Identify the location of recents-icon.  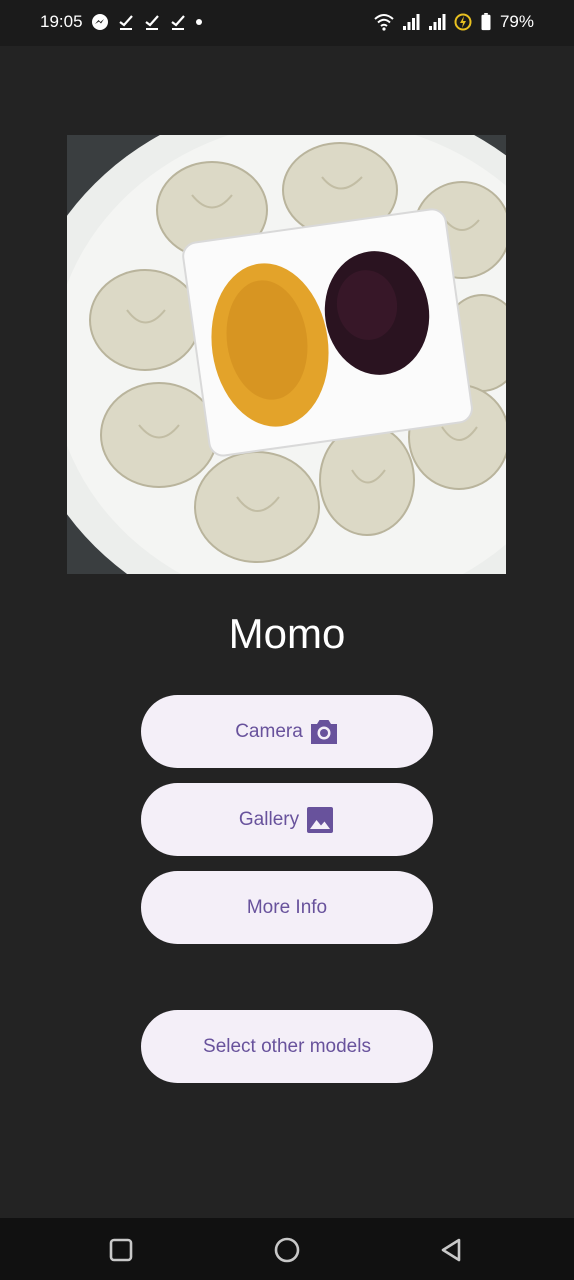
(121, 1250).